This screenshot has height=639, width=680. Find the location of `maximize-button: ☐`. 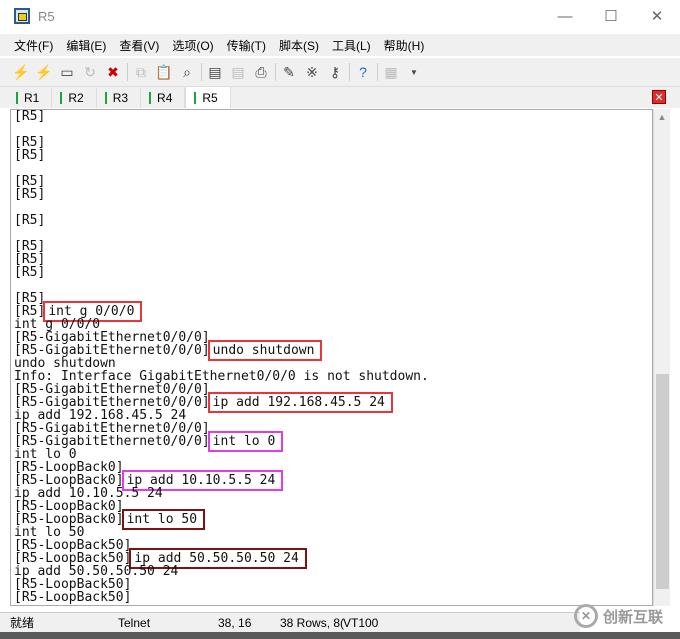

maximize-button: ☐ is located at coordinates (611, 16).